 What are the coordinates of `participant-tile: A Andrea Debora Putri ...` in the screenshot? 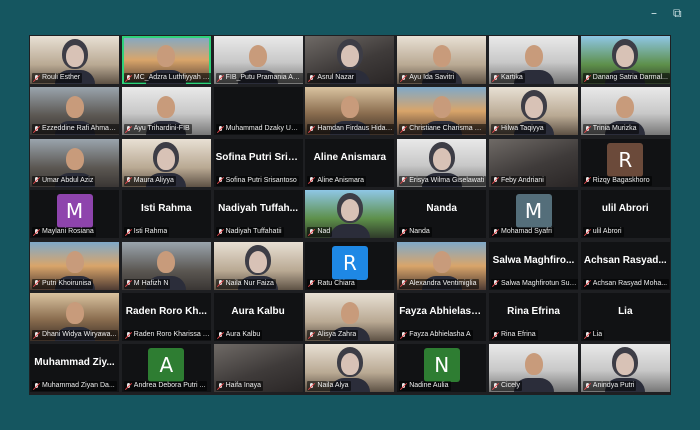 It's located at (166, 368).